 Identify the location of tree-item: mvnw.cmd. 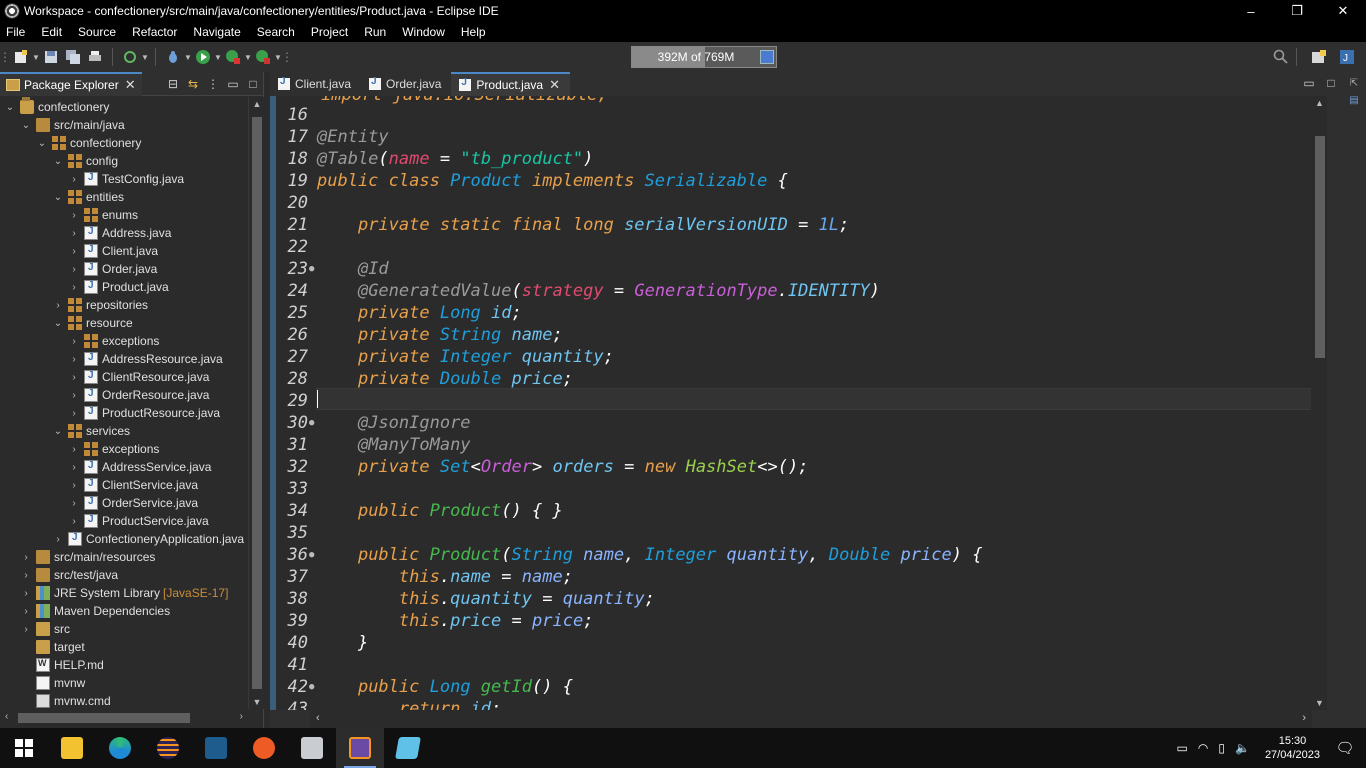
(65, 700).